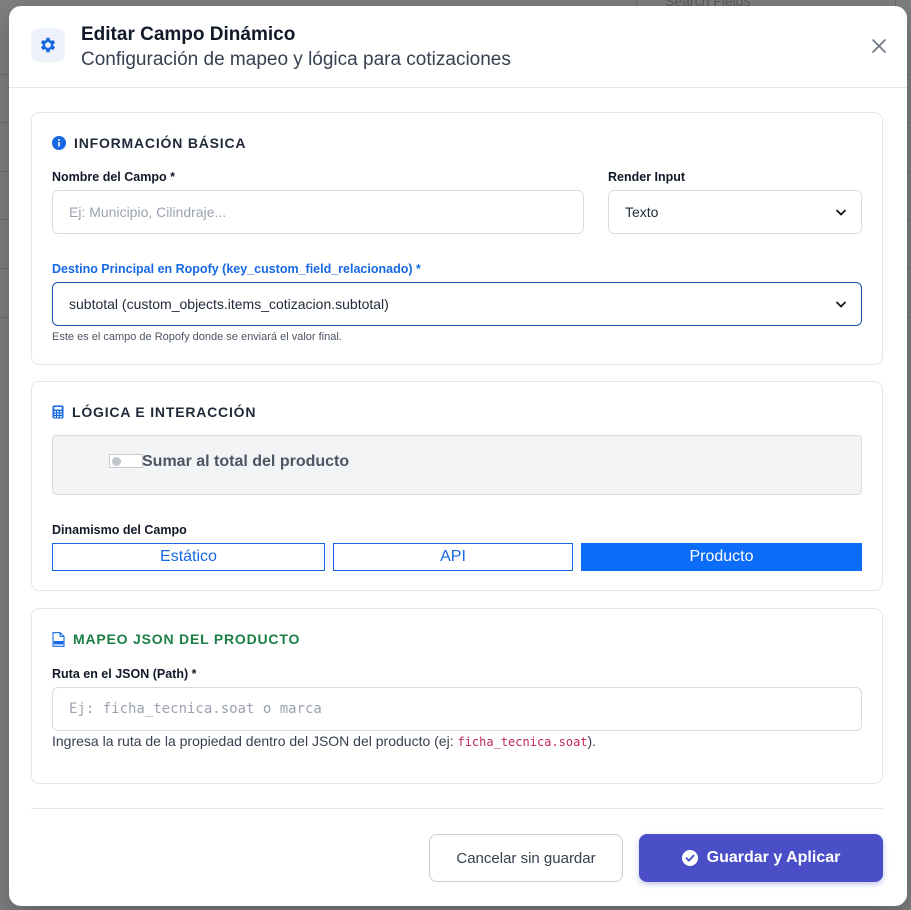 Image resolution: width=911 pixels, height=910 pixels. Describe the element at coordinates (187, 639) in the screenshot. I see `json-mapping-title-text: MAPEO JSON DEL PRODUCTO` at that location.